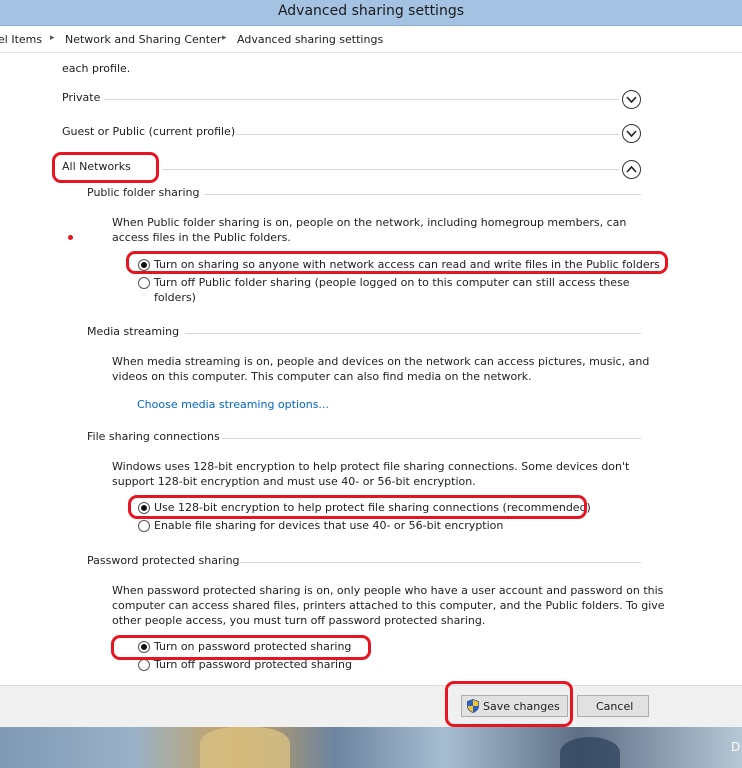 Image resolution: width=742 pixels, height=768 pixels. What do you see at coordinates (96, 68) in the screenshot?
I see `intro-text: each profile.` at bounding box center [96, 68].